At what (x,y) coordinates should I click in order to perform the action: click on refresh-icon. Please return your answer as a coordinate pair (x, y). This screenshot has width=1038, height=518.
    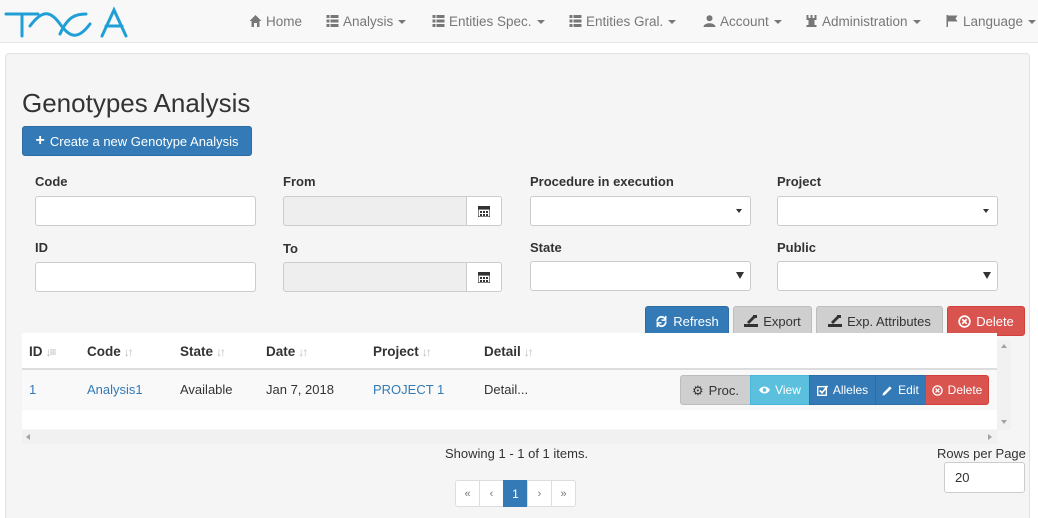
    Looking at the image, I should click on (661, 321).